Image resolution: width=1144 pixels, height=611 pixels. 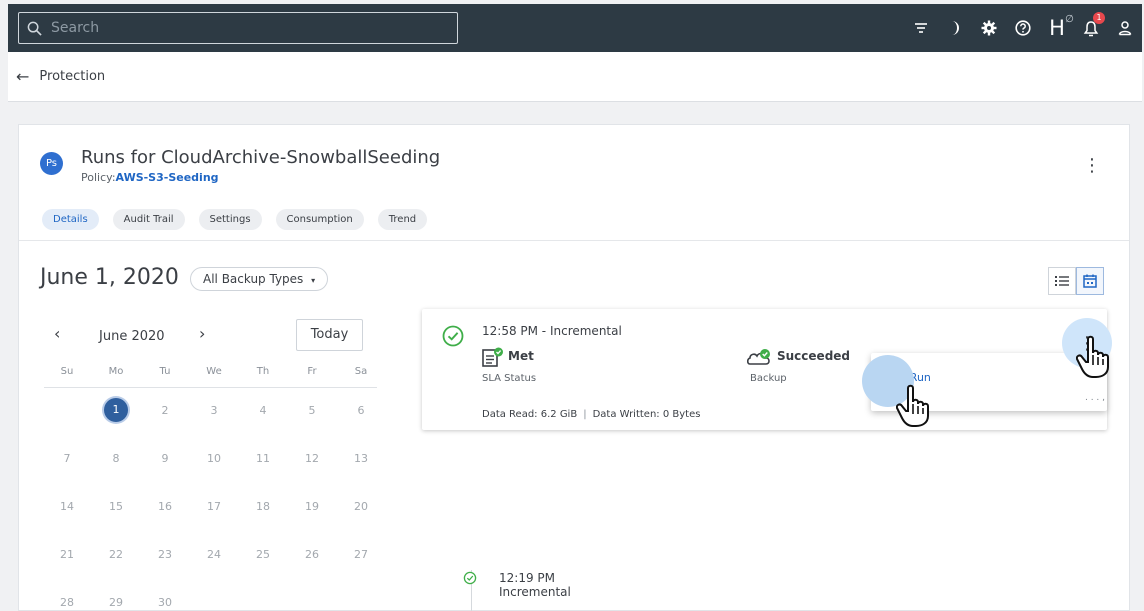 I want to click on calendar-day: 21, so click(x=67, y=554).